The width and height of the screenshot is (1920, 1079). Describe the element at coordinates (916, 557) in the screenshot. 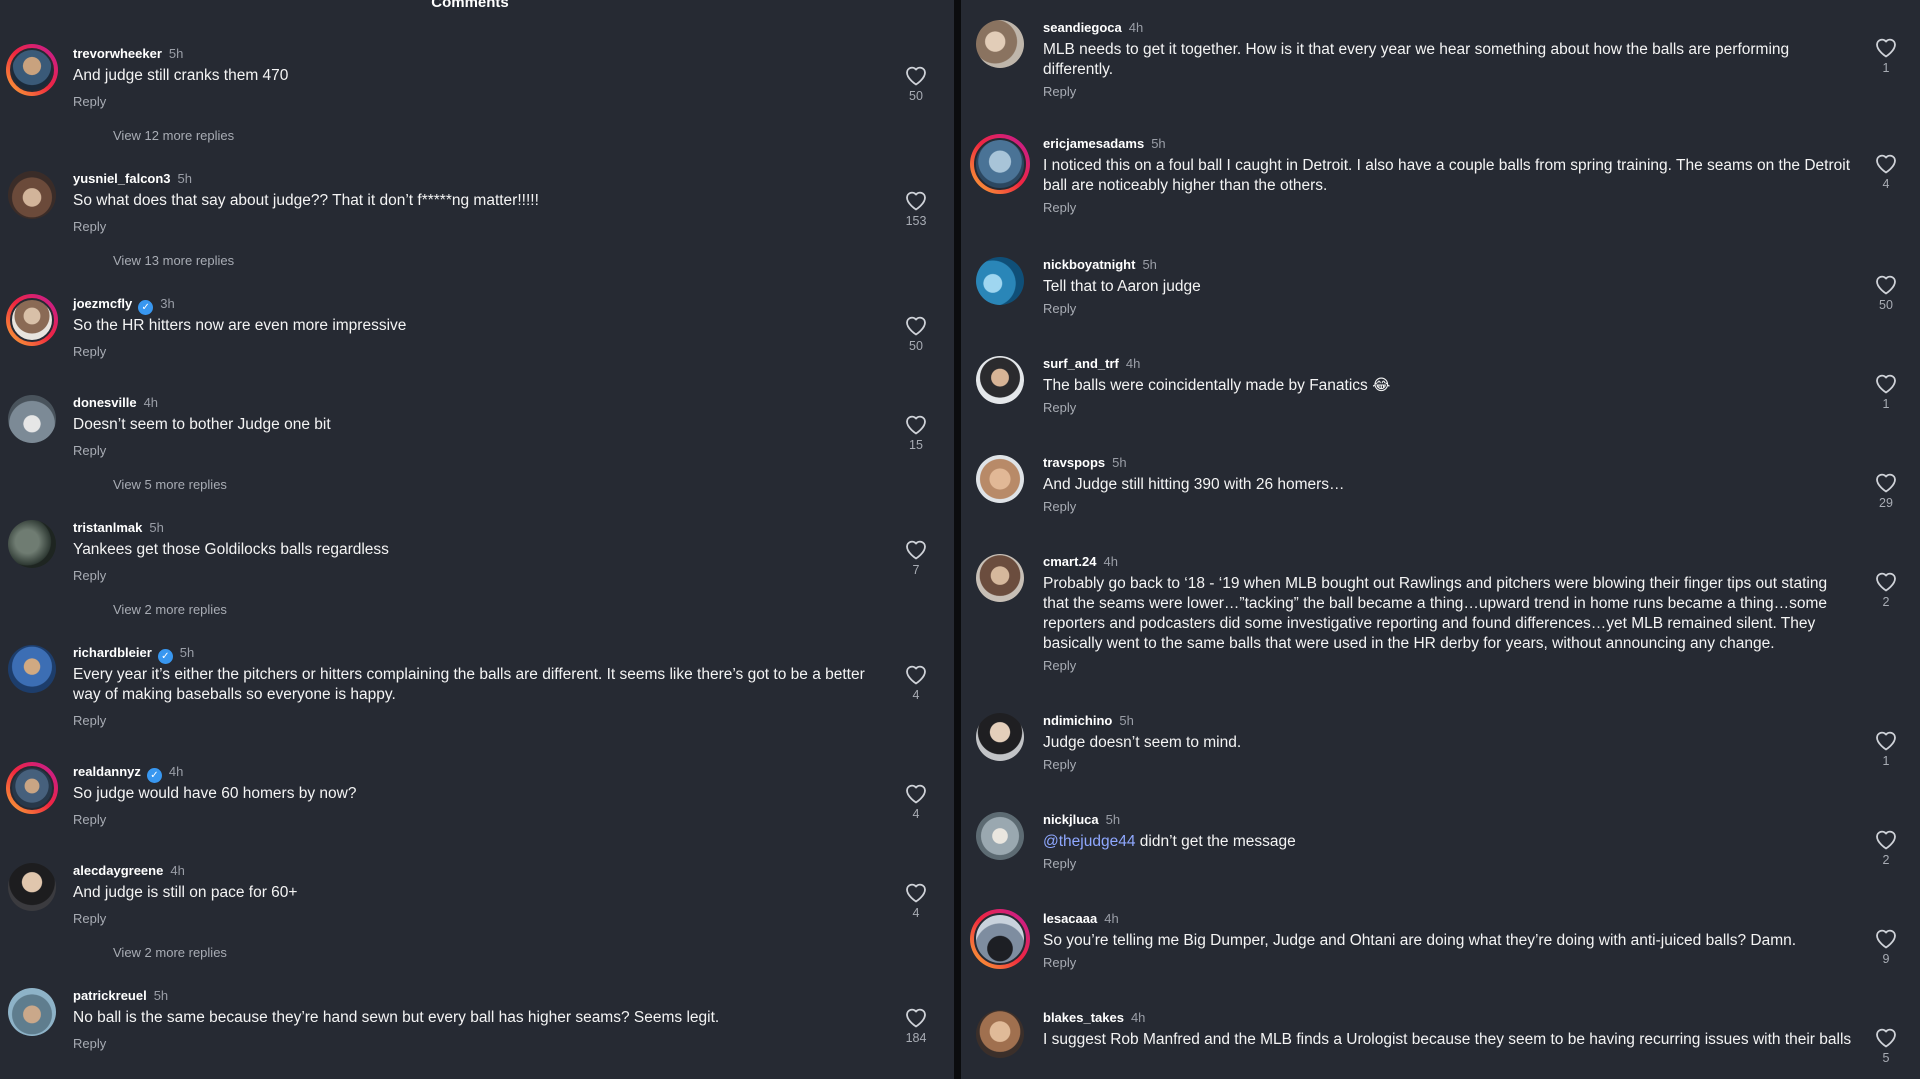

I see `like-button: 7` at that location.